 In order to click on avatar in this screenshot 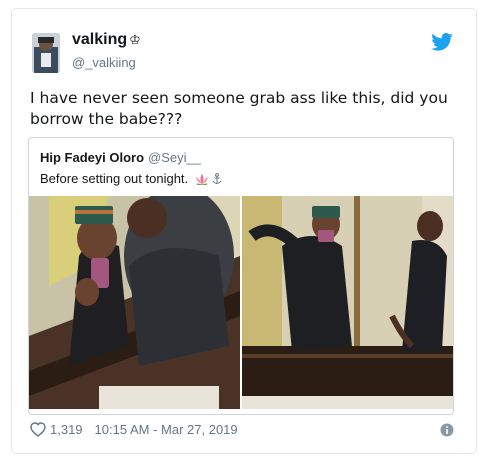, I will do `click(46, 53)`.